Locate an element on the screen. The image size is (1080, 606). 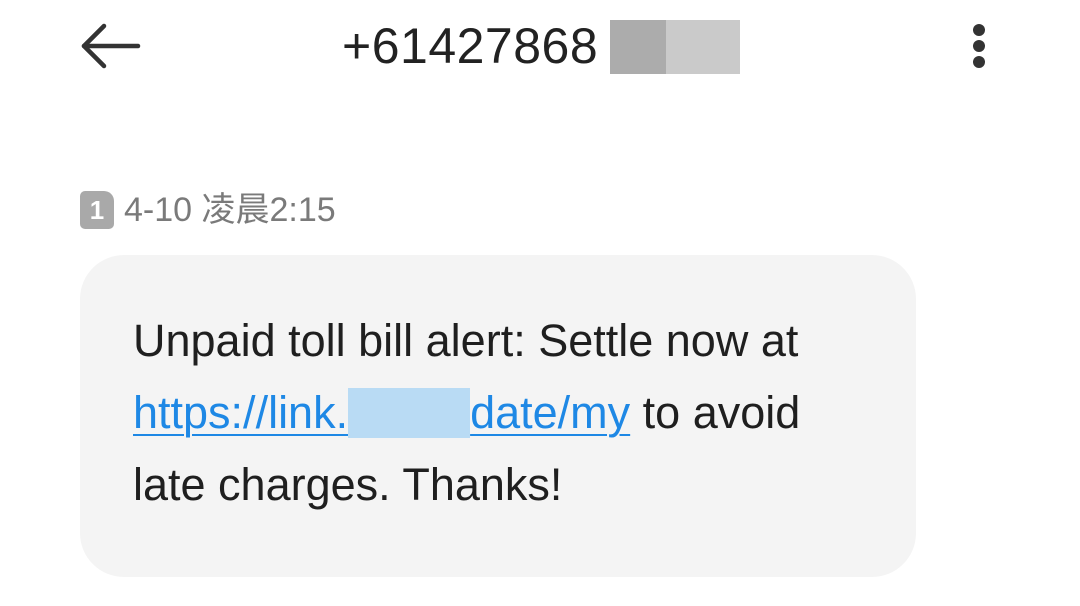
back-button is located at coordinates (111, 46).